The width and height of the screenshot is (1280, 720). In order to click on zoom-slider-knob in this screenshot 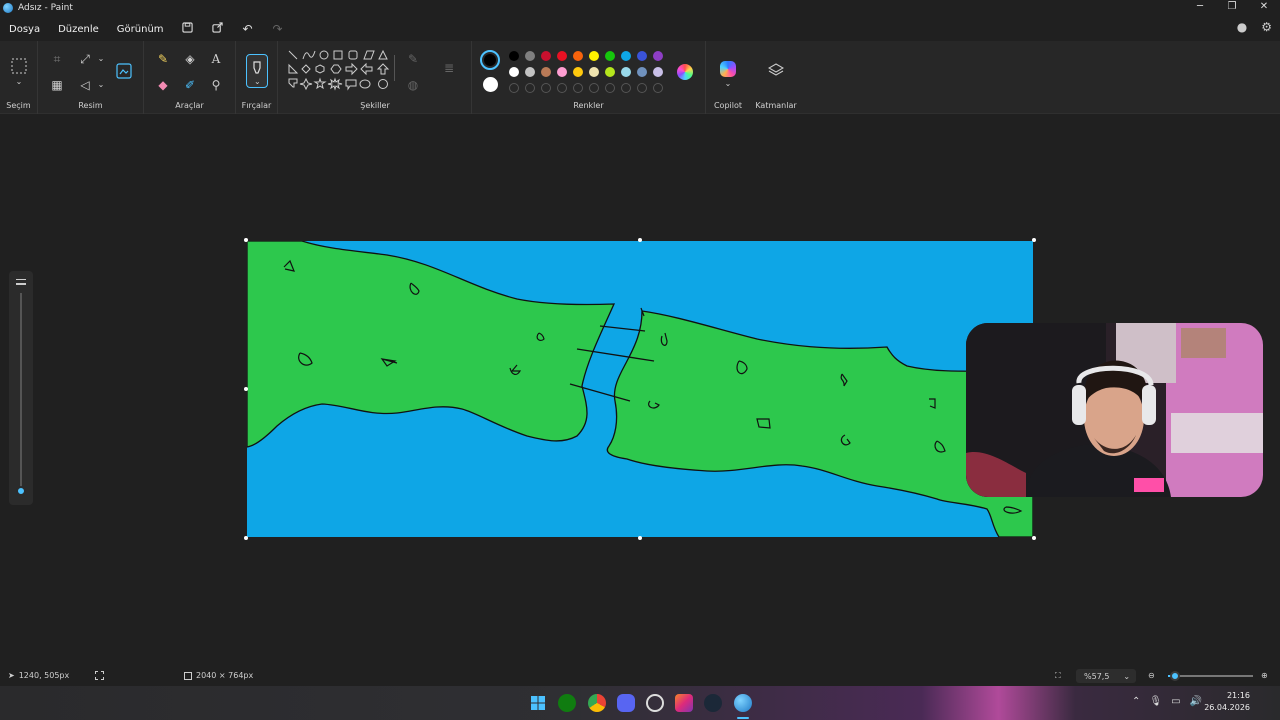, I will do `click(1174, 676)`.